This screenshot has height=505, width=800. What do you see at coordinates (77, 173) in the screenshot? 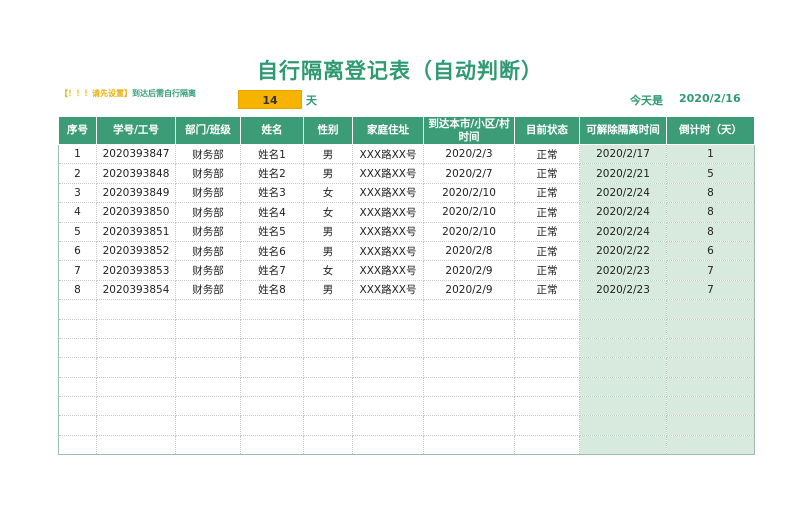
I see `cell-index: 2` at bounding box center [77, 173].